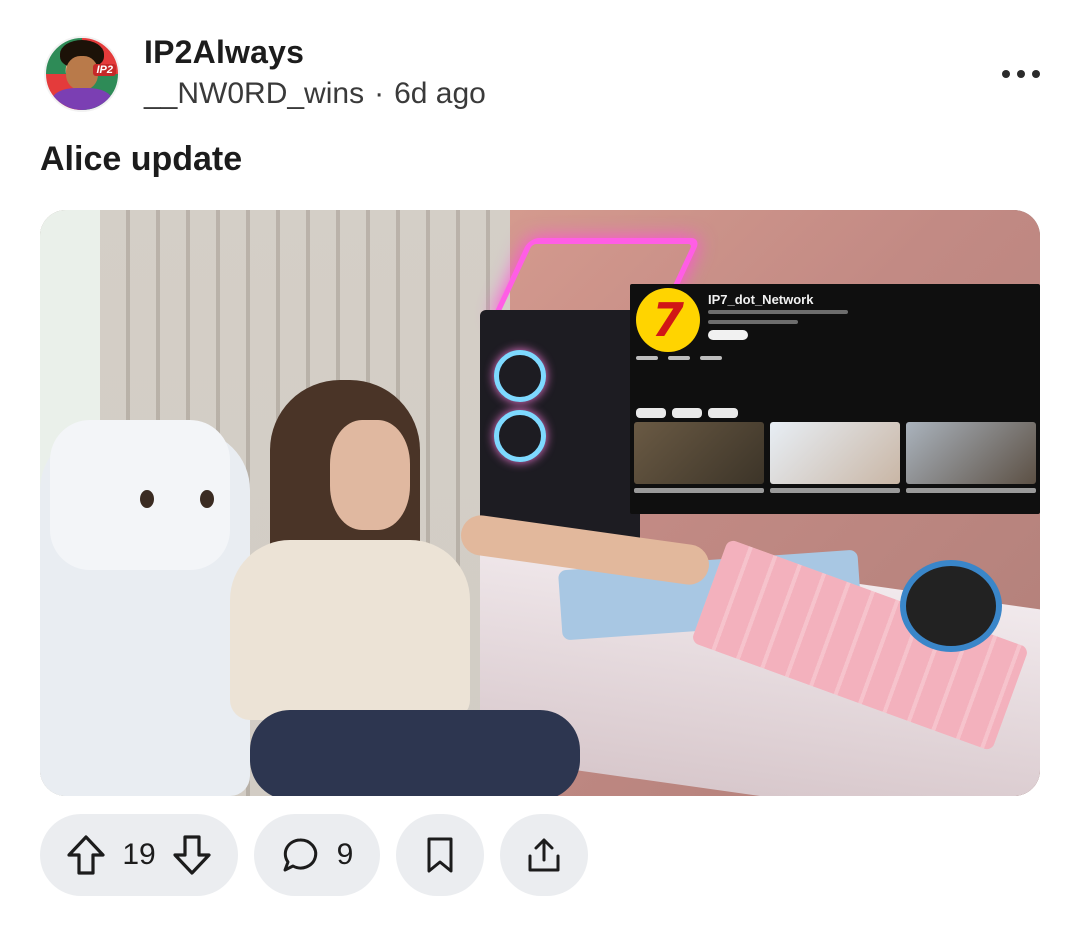 The image size is (1080, 931). I want to click on subscribe-button, so click(728, 335).